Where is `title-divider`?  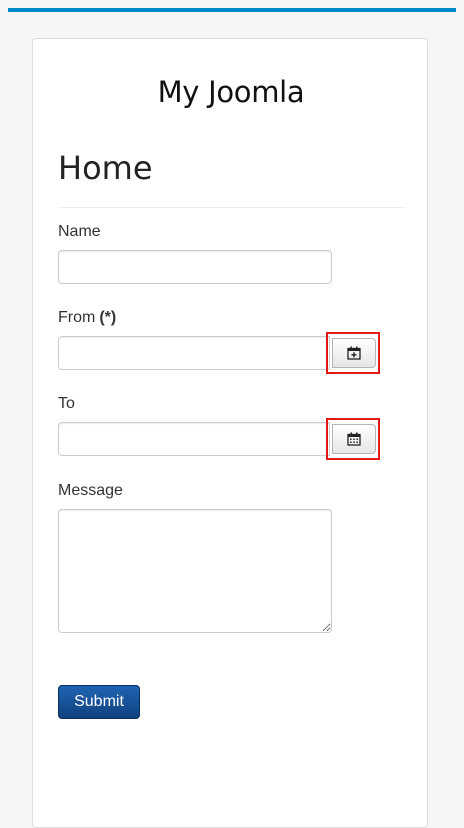 title-divider is located at coordinates (232, 207).